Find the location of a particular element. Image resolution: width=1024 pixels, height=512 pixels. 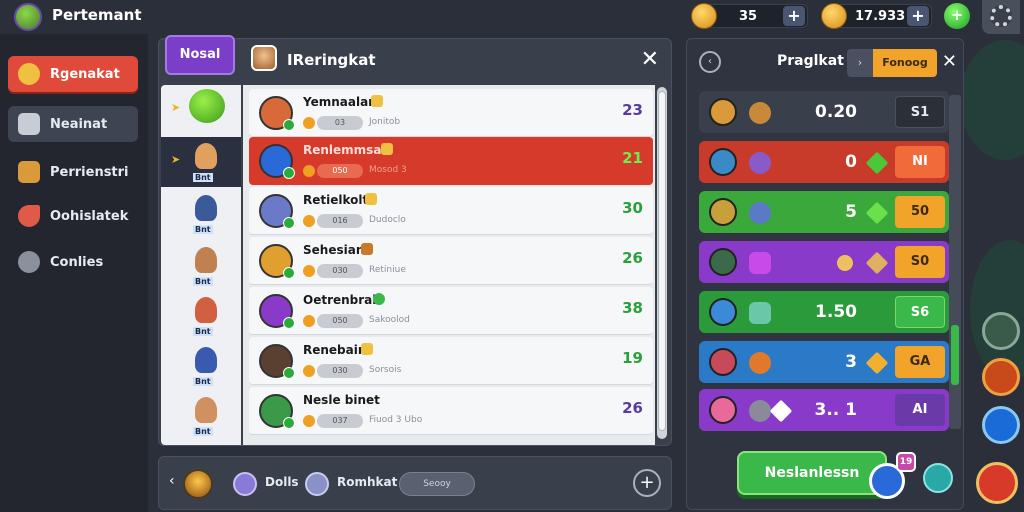

player-score: 23 is located at coordinates (632, 110).